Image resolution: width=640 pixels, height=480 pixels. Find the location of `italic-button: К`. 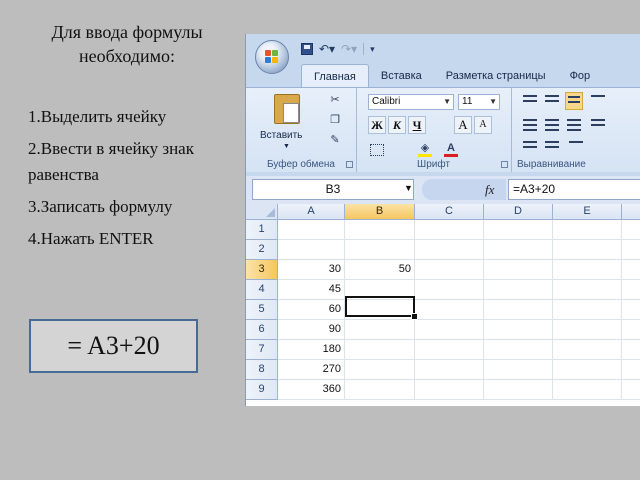

italic-button: К is located at coordinates (397, 125).